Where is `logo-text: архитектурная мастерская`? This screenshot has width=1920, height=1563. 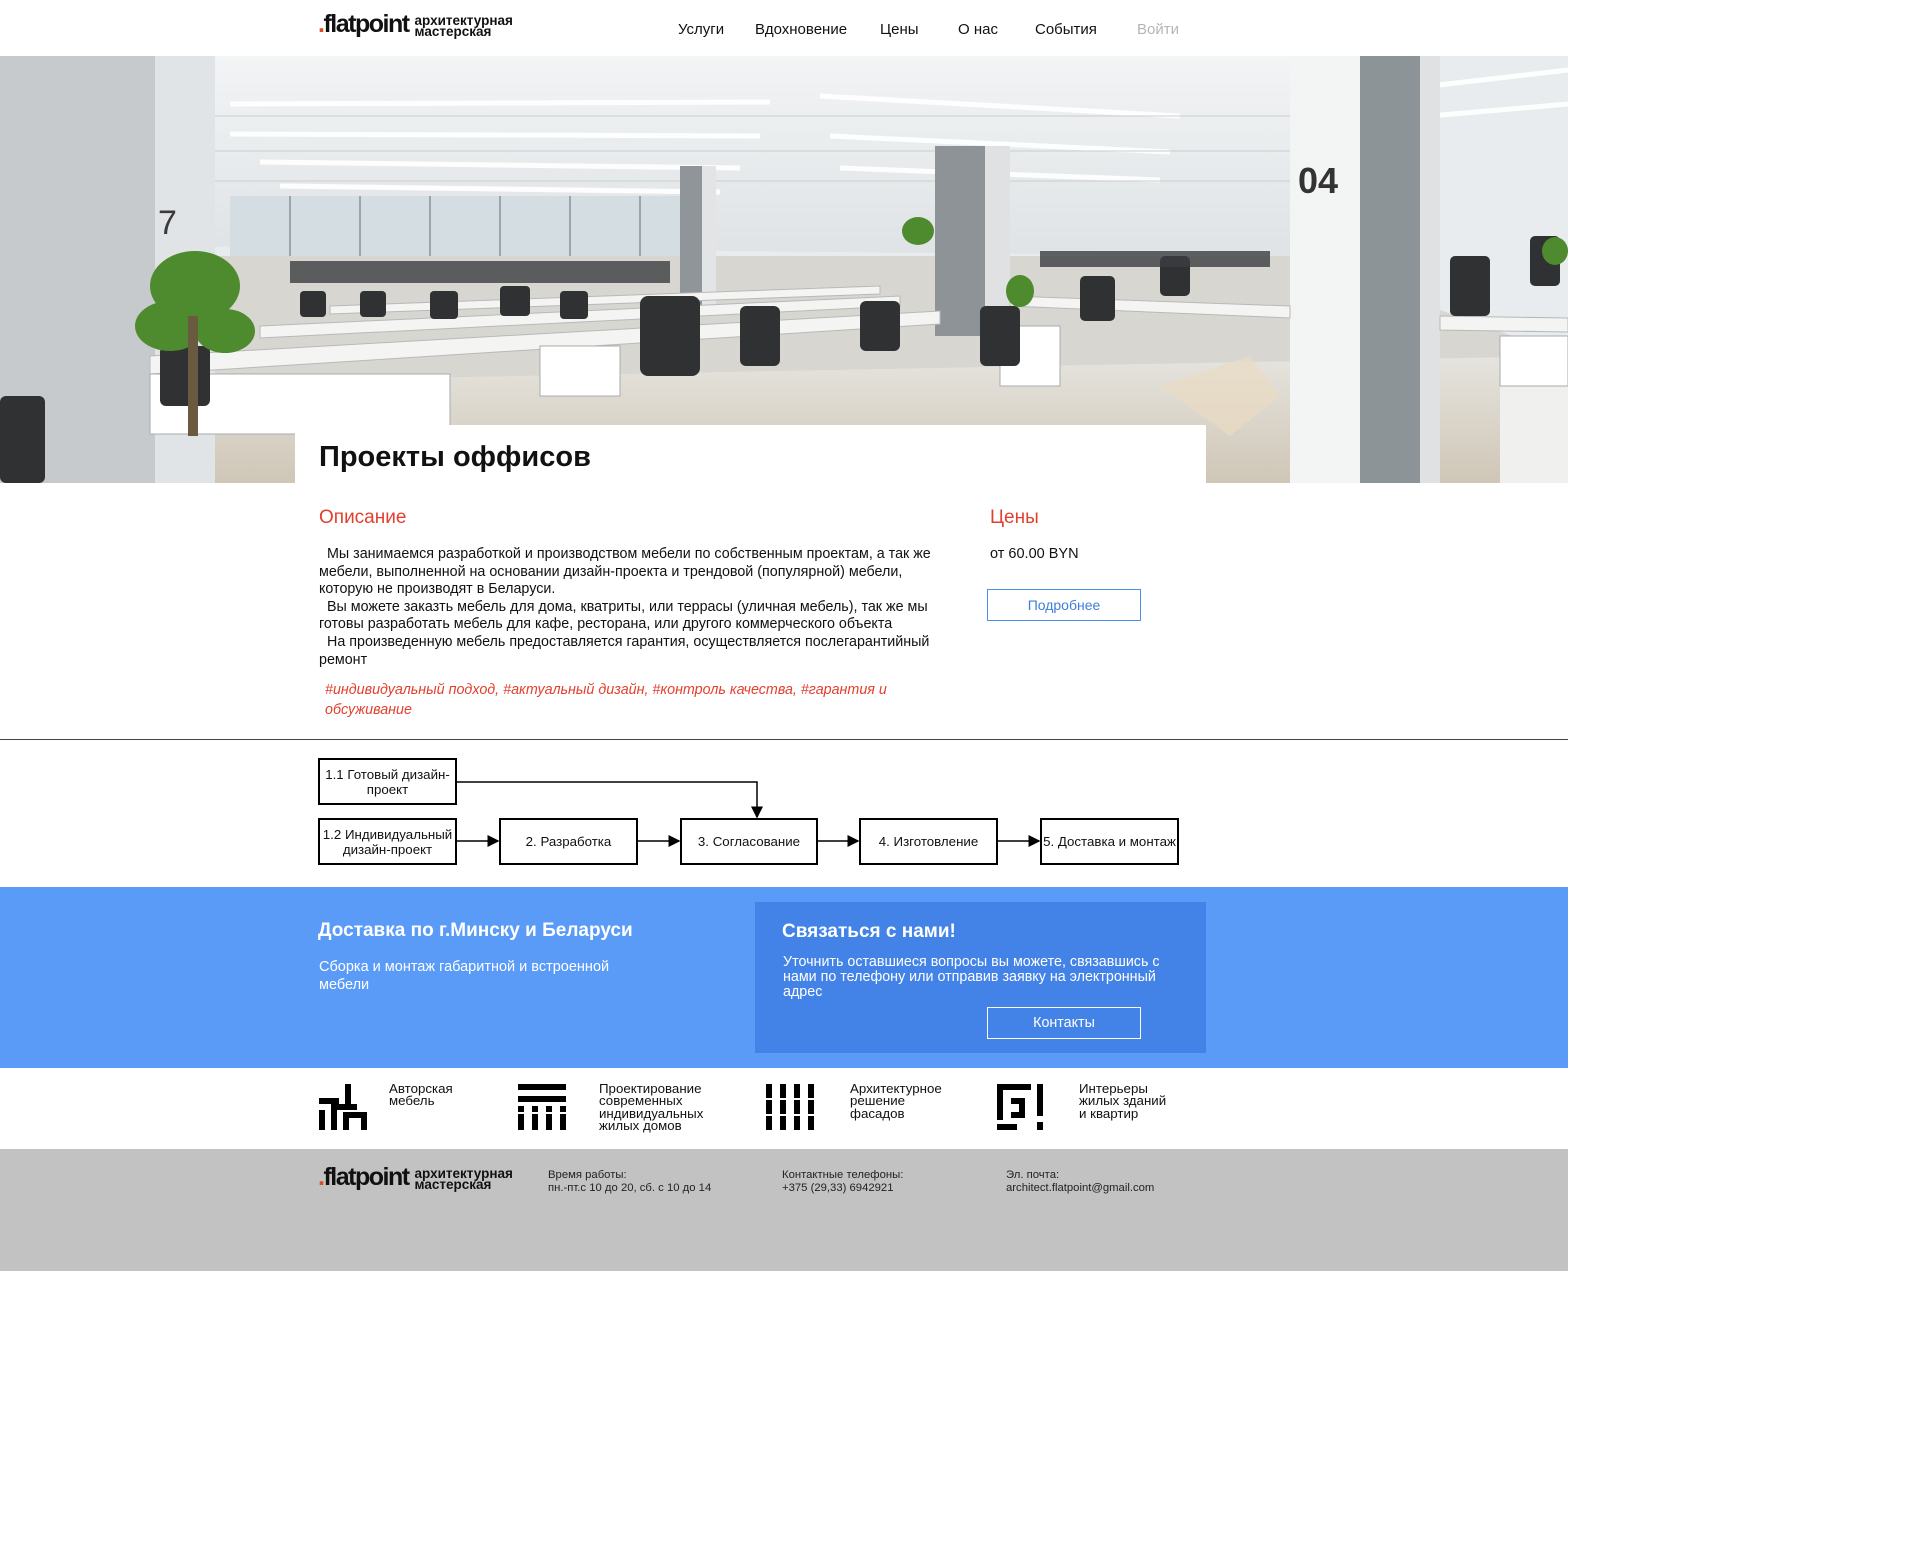
logo-text: архитектурная мастерская is located at coordinates (463, 1179).